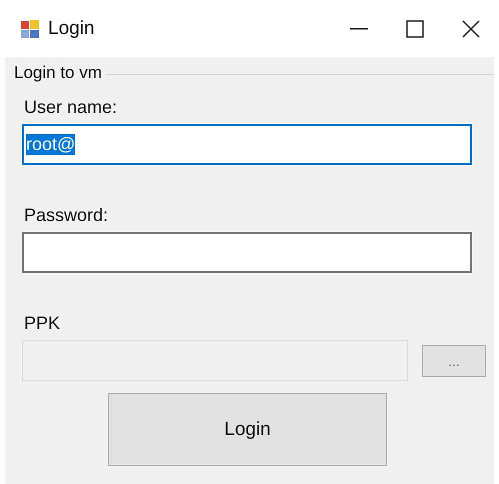  Describe the element at coordinates (71, 107) in the screenshot. I see `field-label: User name:` at that location.